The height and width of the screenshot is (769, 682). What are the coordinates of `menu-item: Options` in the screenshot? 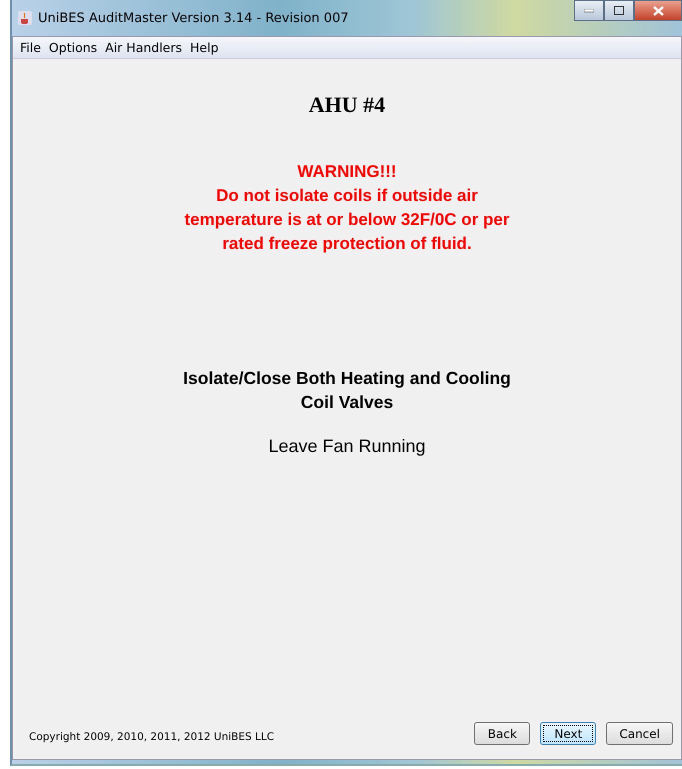 It's located at (73, 47).